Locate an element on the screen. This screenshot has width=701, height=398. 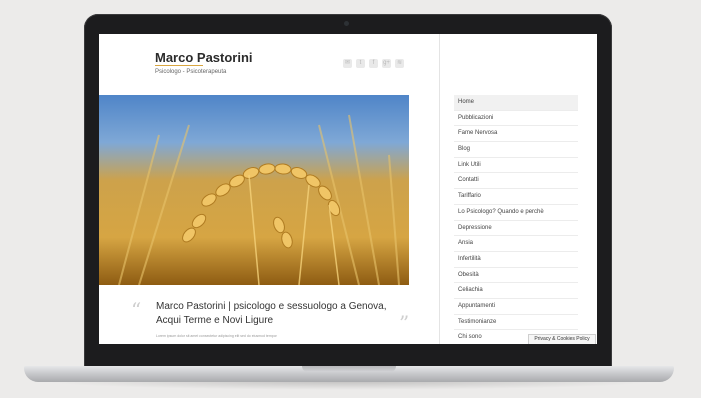
laptop-base-notch is located at coordinates (349, 369).